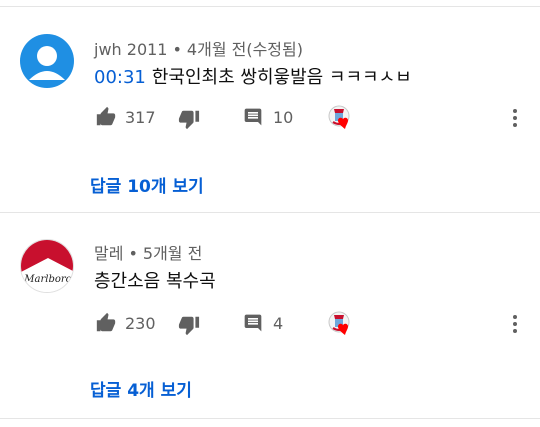  Describe the element at coordinates (140, 323) in the screenshot. I see `like-count: 230` at that location.